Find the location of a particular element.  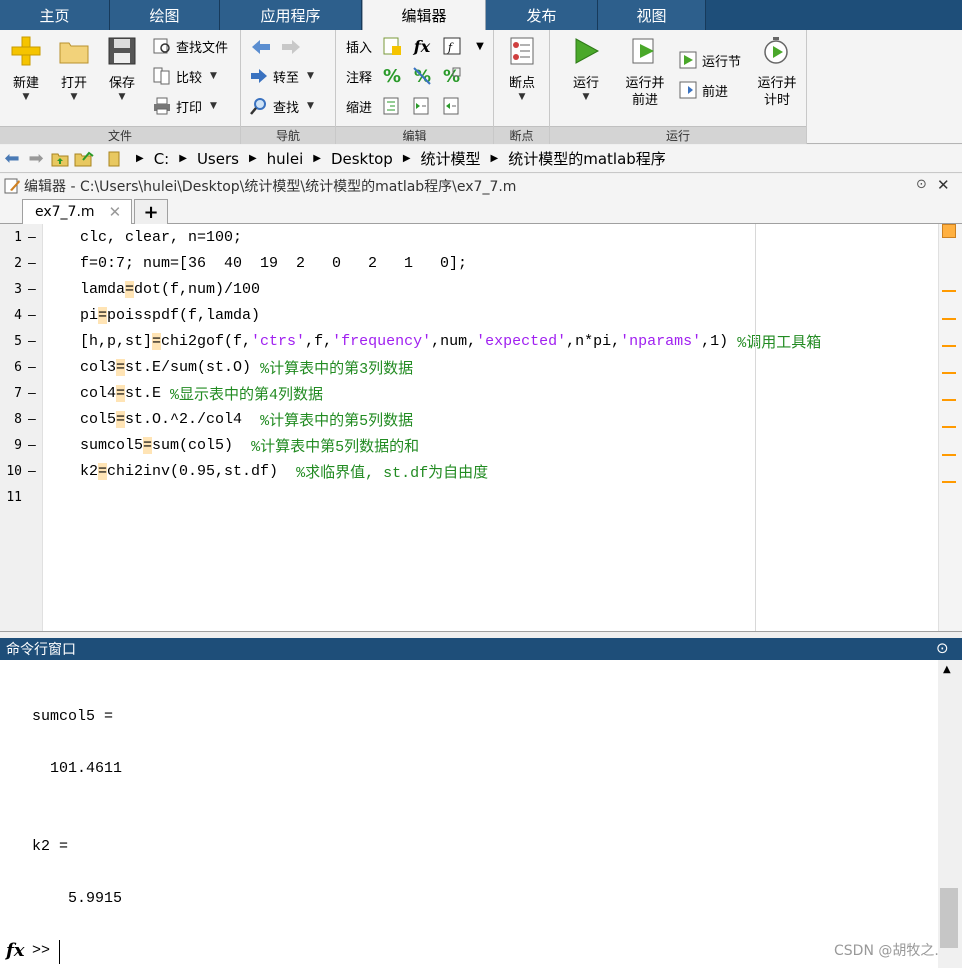

goto-button: 转至 ▼ is located at coordinates (281, 76).